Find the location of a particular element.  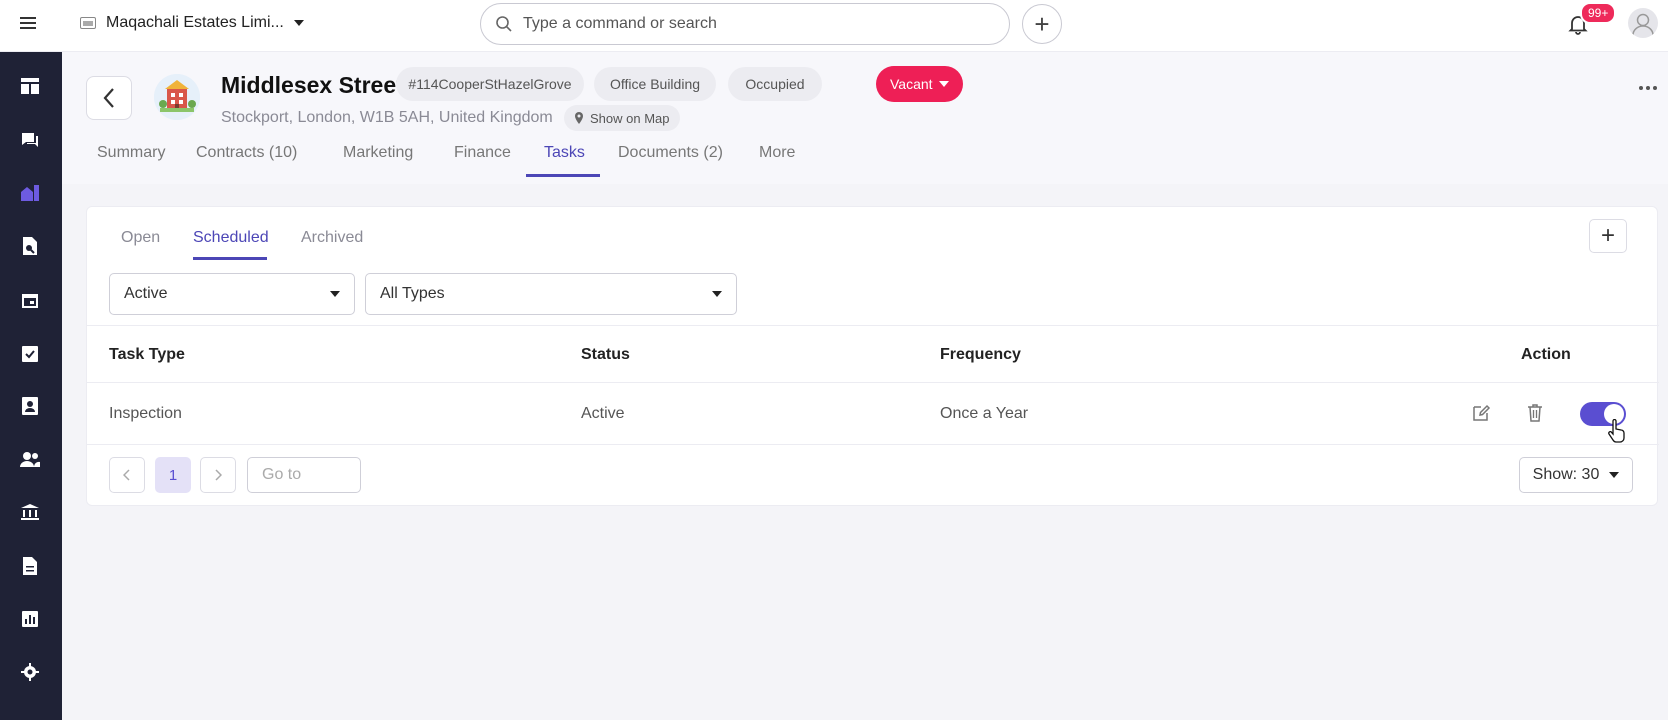

tab-tasks: Tasks is located at coordinates (564, 153).